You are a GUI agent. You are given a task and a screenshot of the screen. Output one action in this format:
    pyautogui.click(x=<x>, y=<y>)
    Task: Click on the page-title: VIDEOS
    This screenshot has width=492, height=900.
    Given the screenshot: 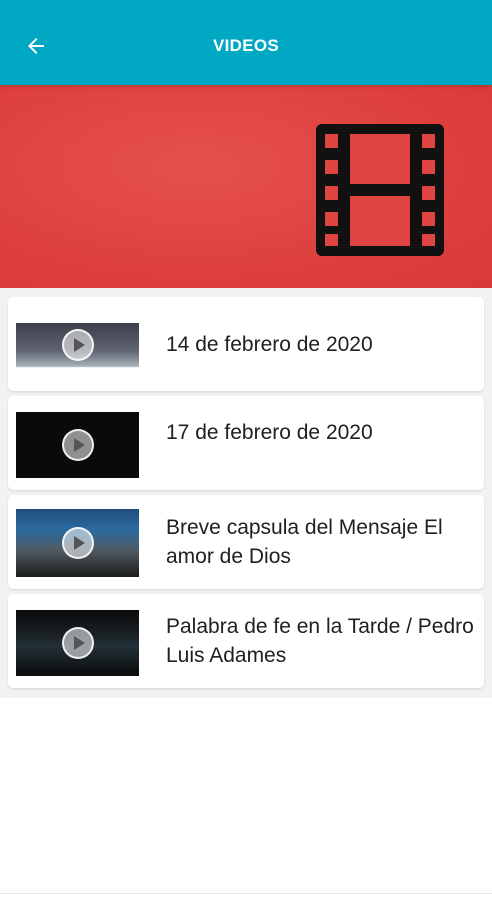 What is the action you would take?
    pyautogui.click(x=246, y=45)
    